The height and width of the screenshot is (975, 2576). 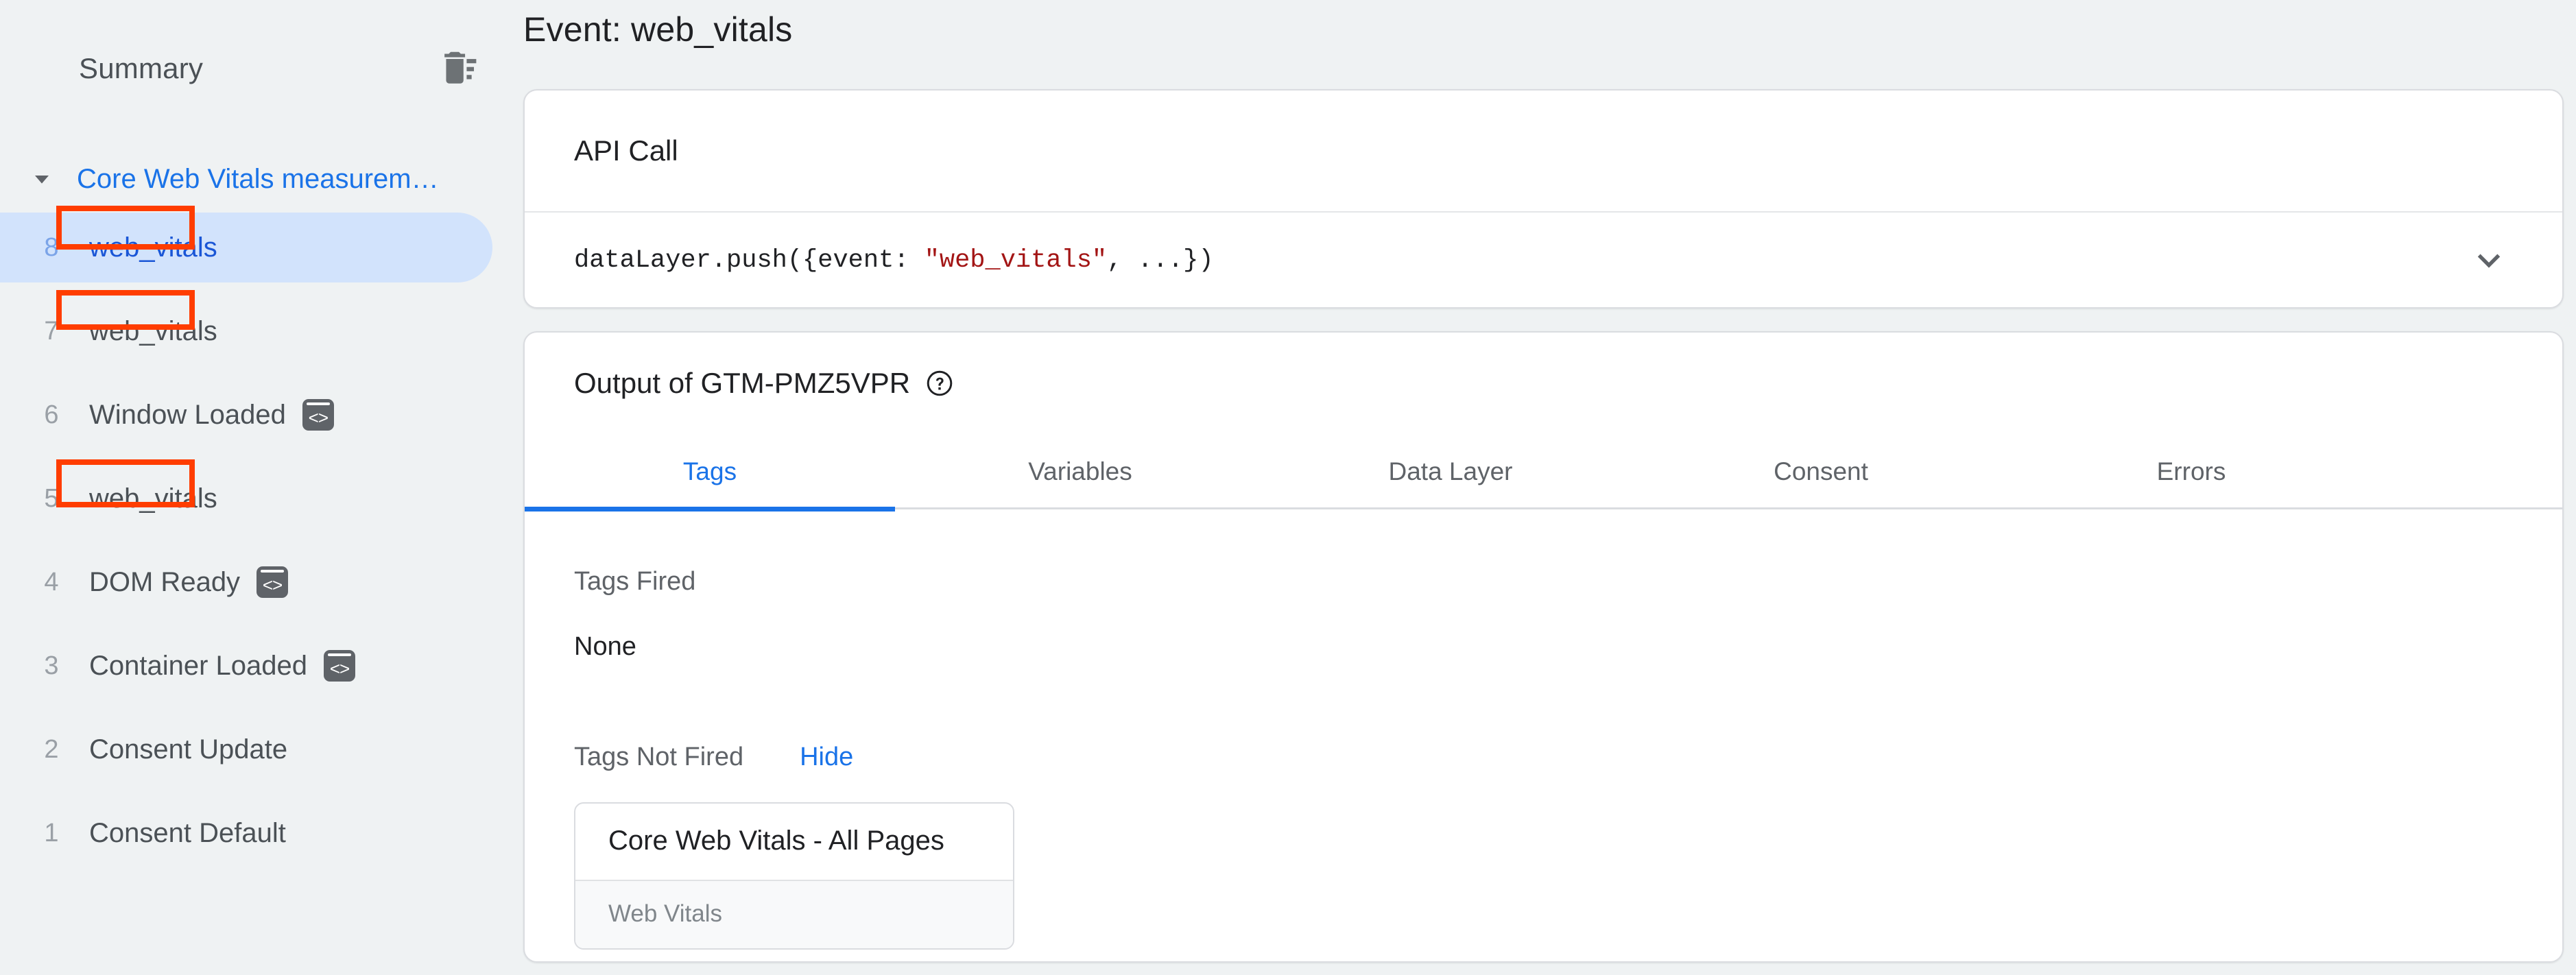 I want to click on tab-label: Consent, so click(x=1821, y=471).